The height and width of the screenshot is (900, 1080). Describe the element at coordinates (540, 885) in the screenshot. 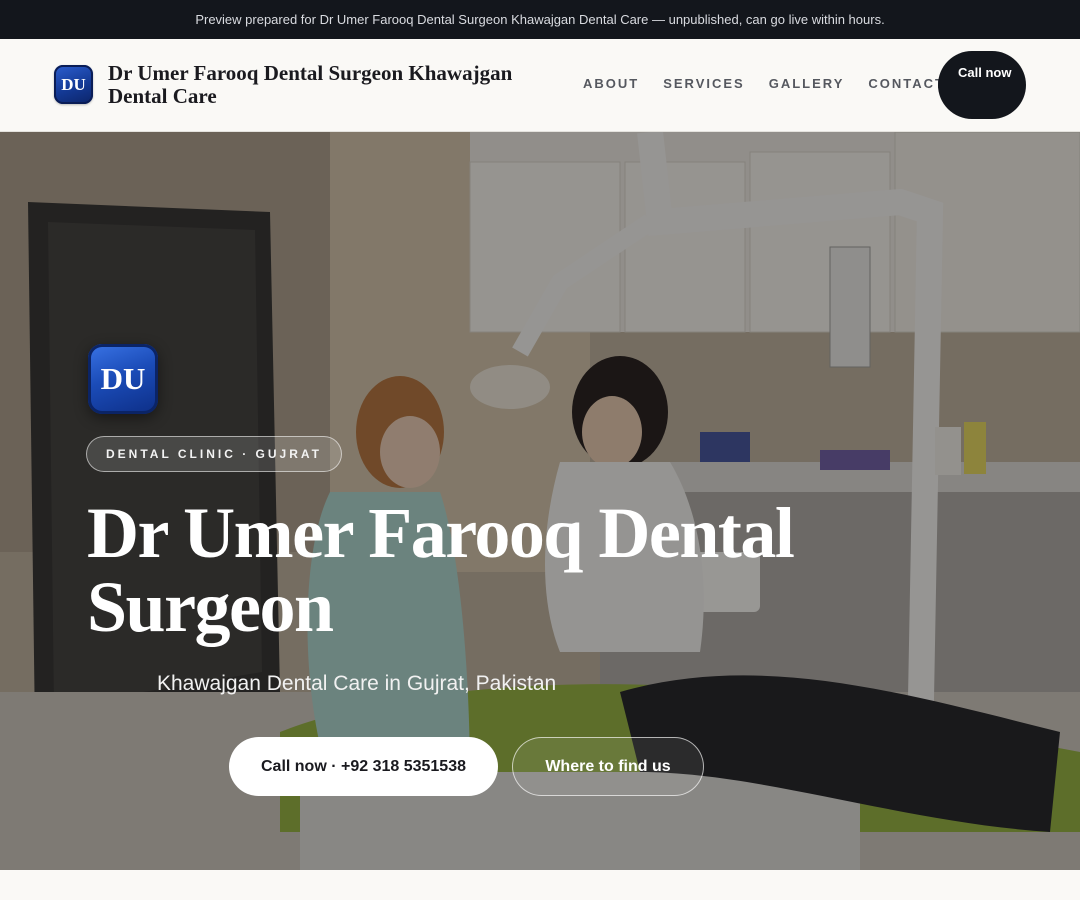

I see `next-section-edge` at that location.